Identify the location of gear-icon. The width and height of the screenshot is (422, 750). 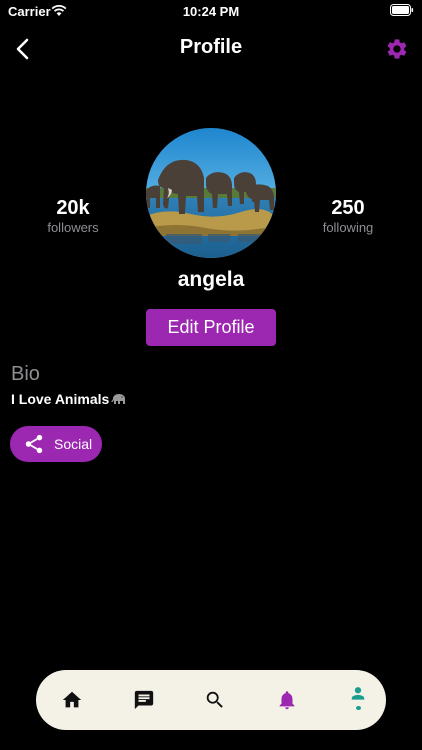
(397, 49).